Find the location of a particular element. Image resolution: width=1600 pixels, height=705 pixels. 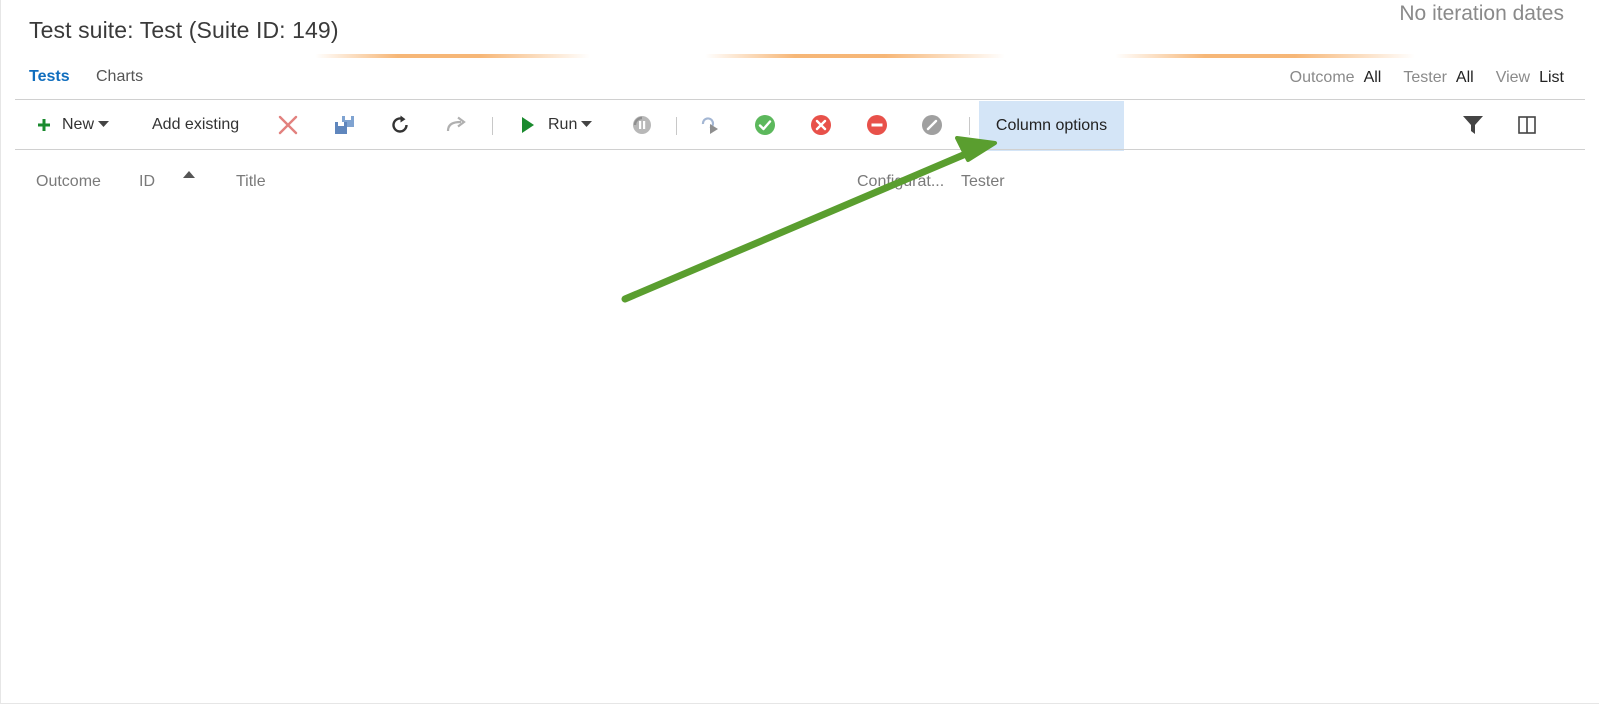

filter-tester: Tester All is located at coordinates (1438, 78).